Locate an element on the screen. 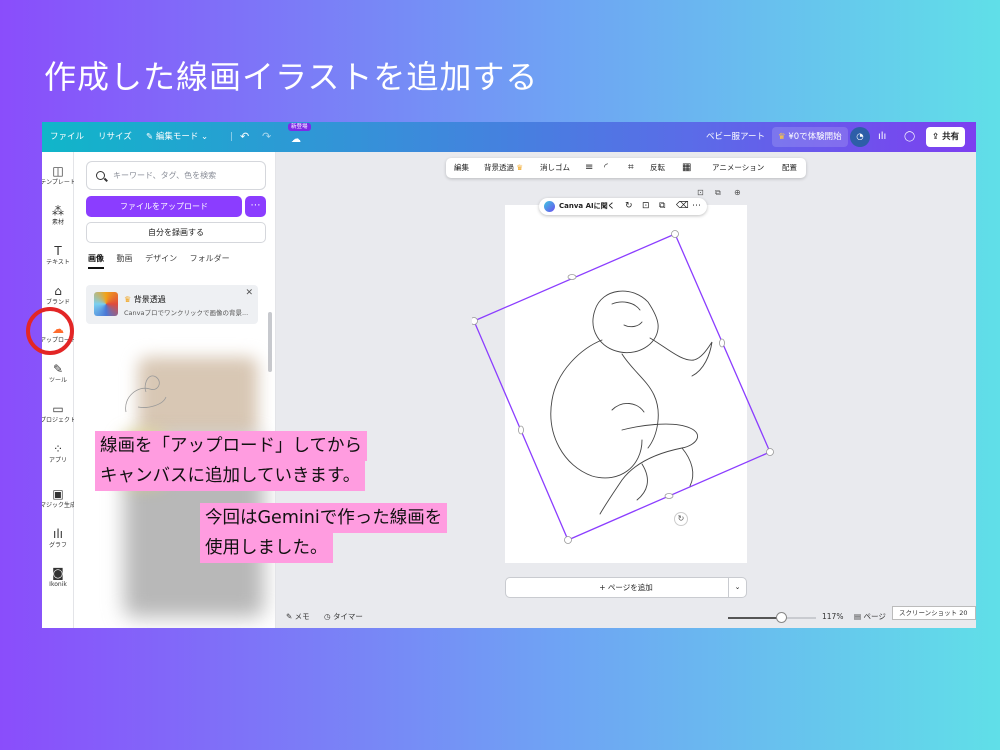 This screenshot has width=1000, height=750. add-page-button: + ページを追加 ⌄ is located at coordinates (626, 587).